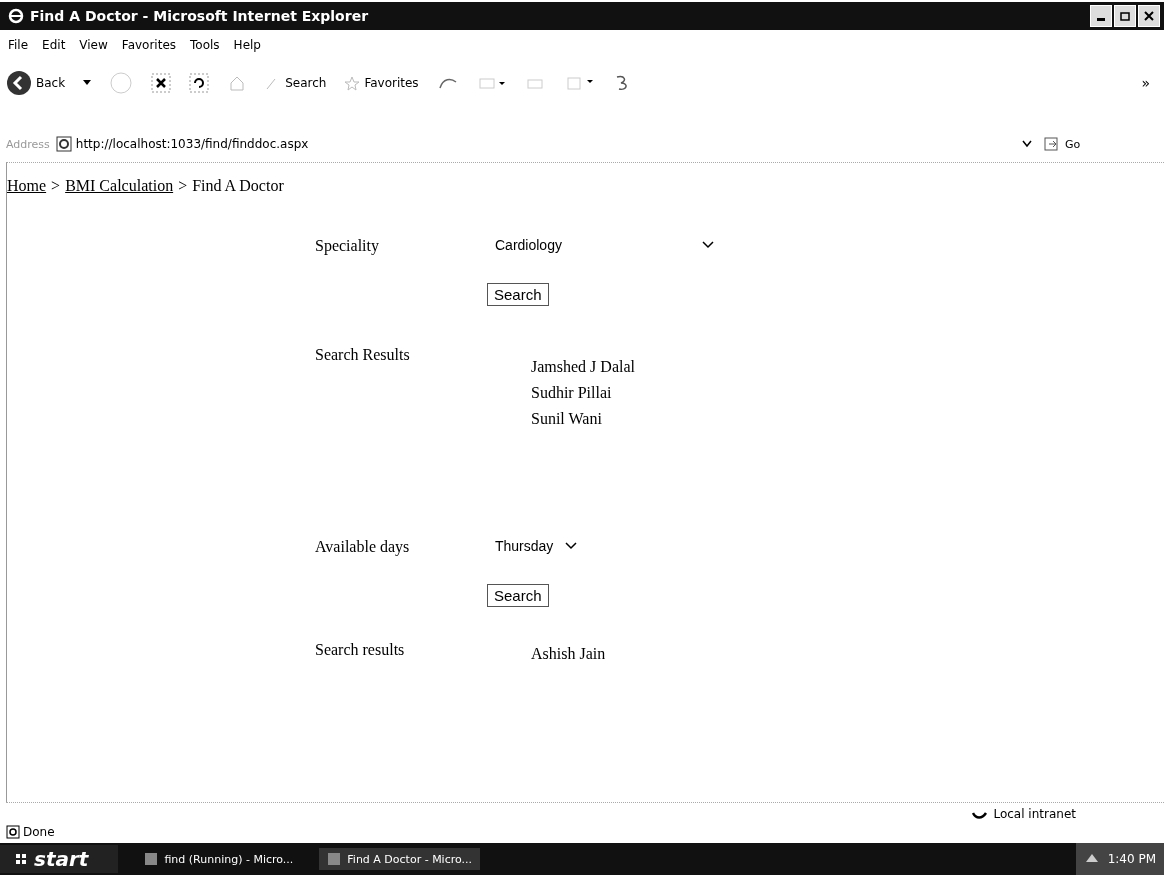 This screenshot has height=889, width=1164. I want to click on results-label: Search Results, so click(363, 355).